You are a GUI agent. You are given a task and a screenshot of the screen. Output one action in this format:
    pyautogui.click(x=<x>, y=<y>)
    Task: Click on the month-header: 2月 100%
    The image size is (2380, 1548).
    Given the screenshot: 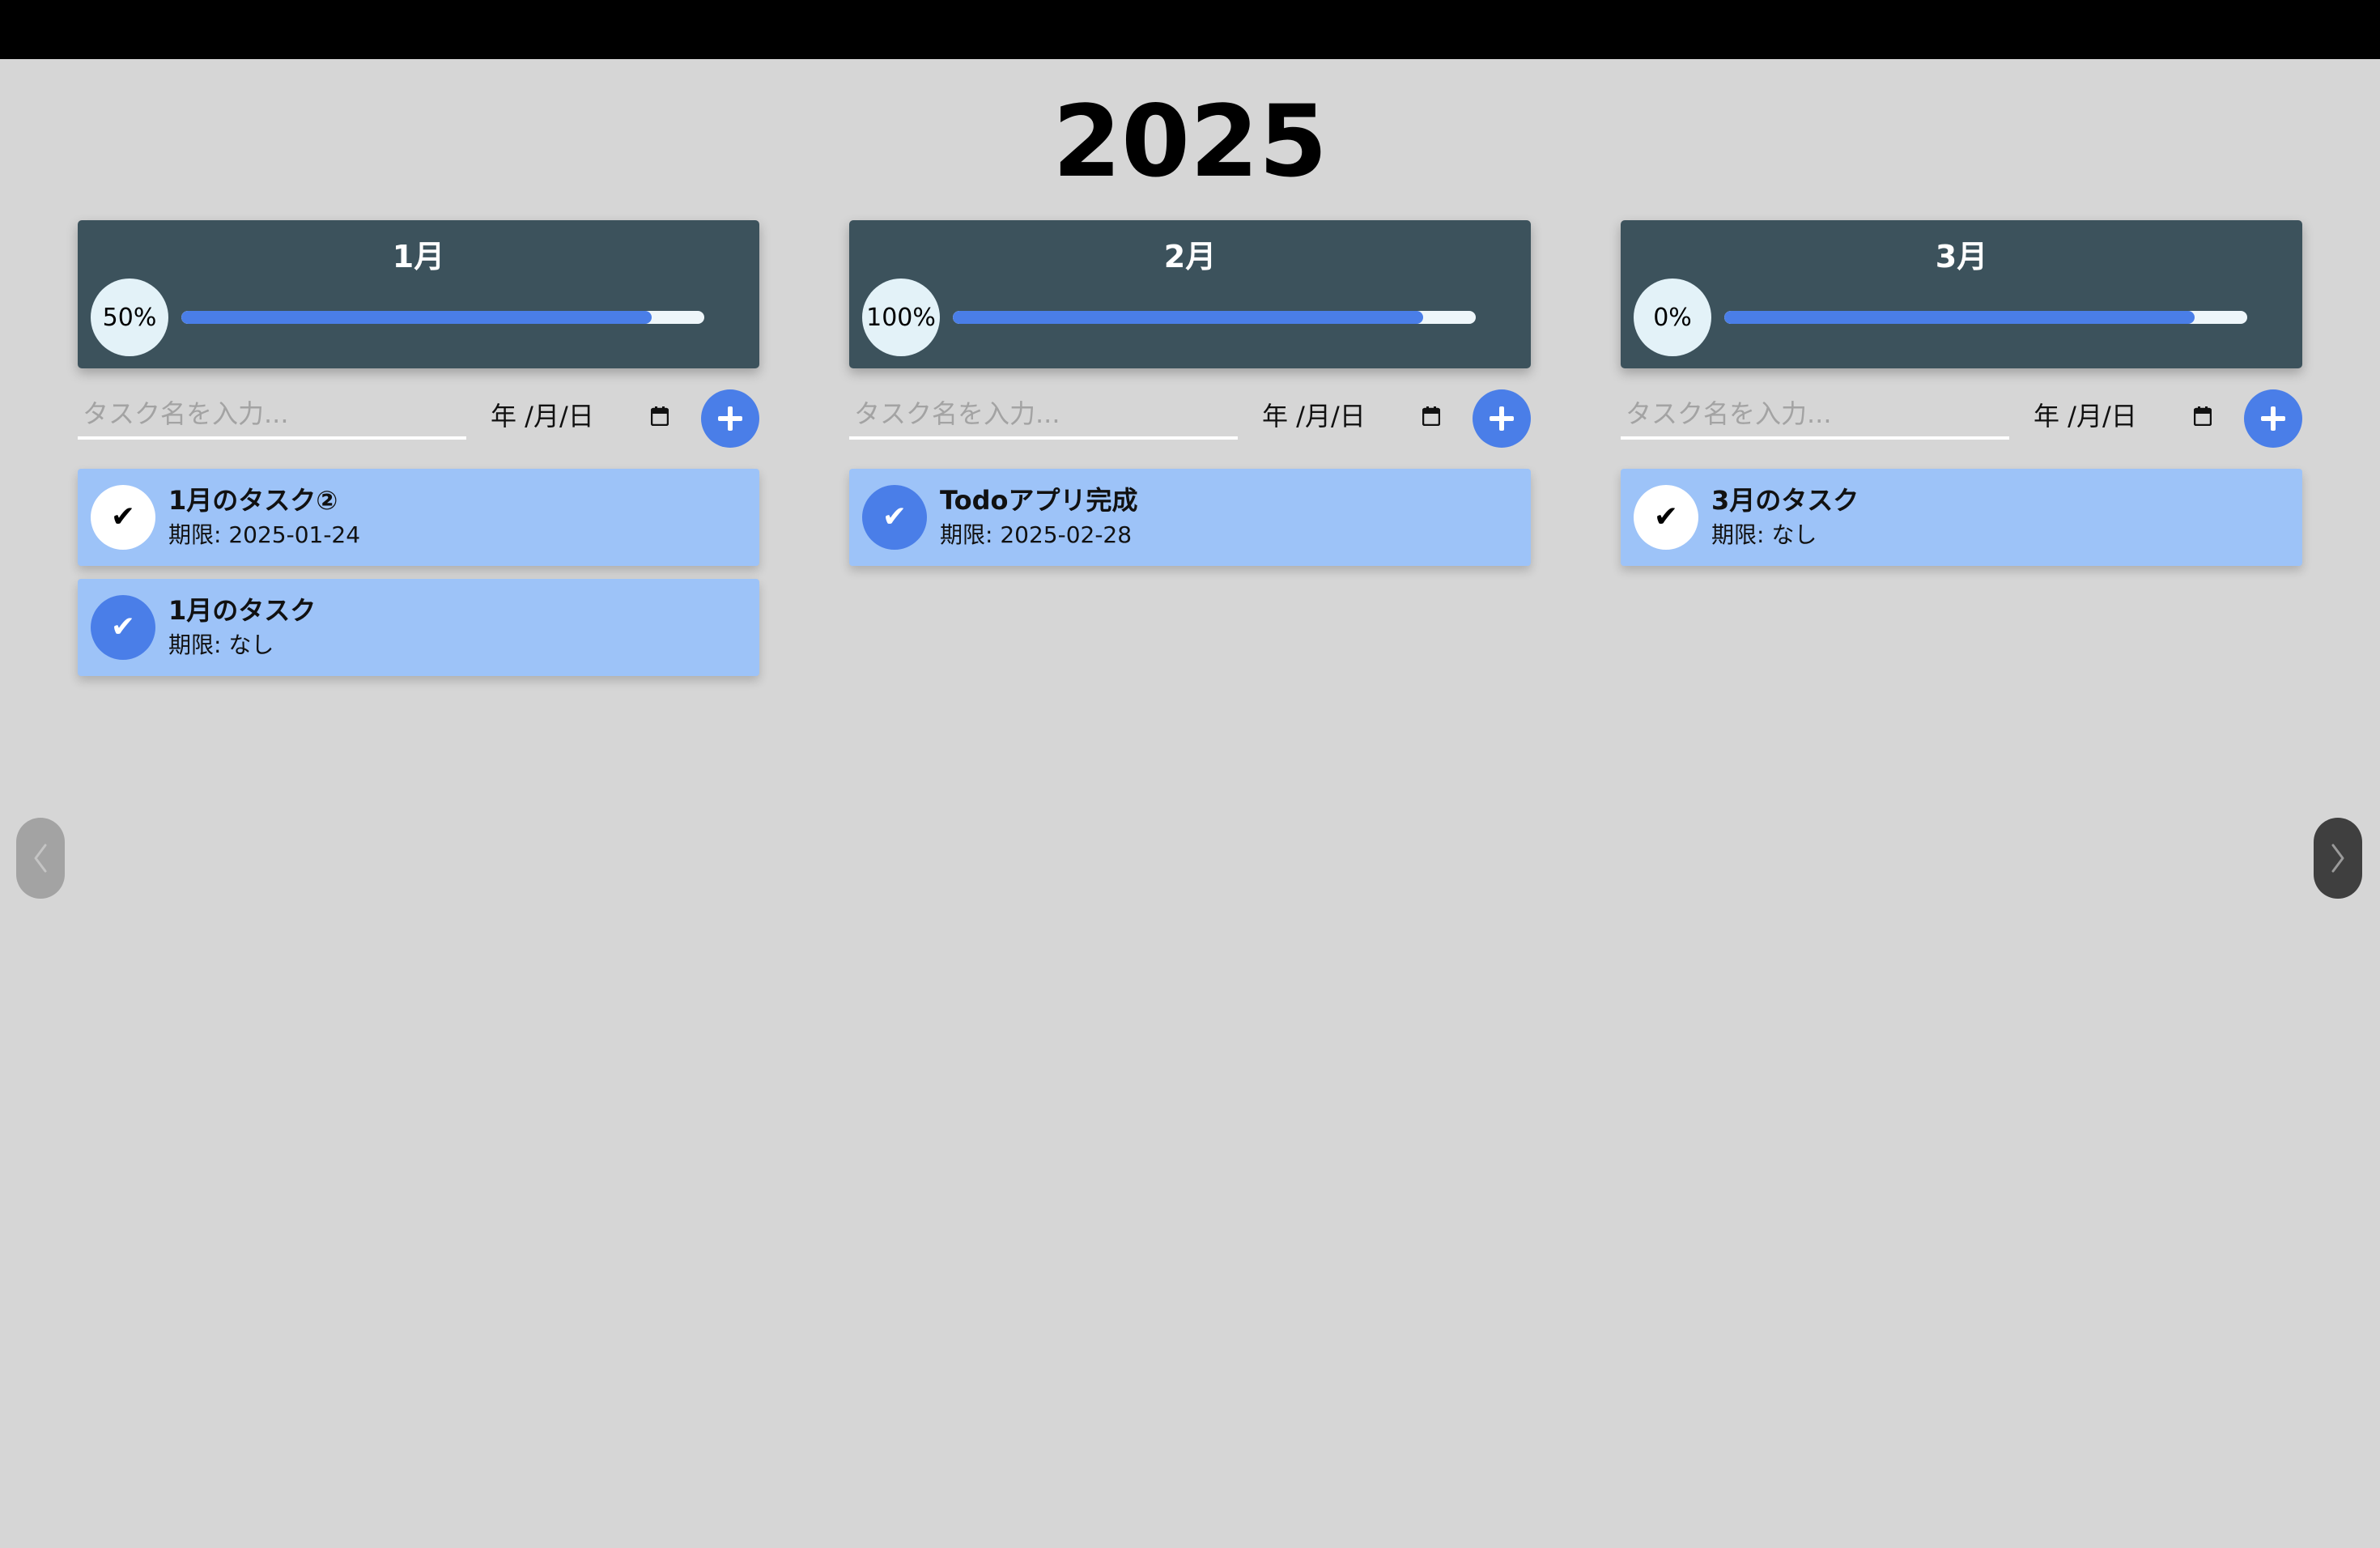 What is the action you would take?
    pyautogui.click(x=1190, y=294)
    